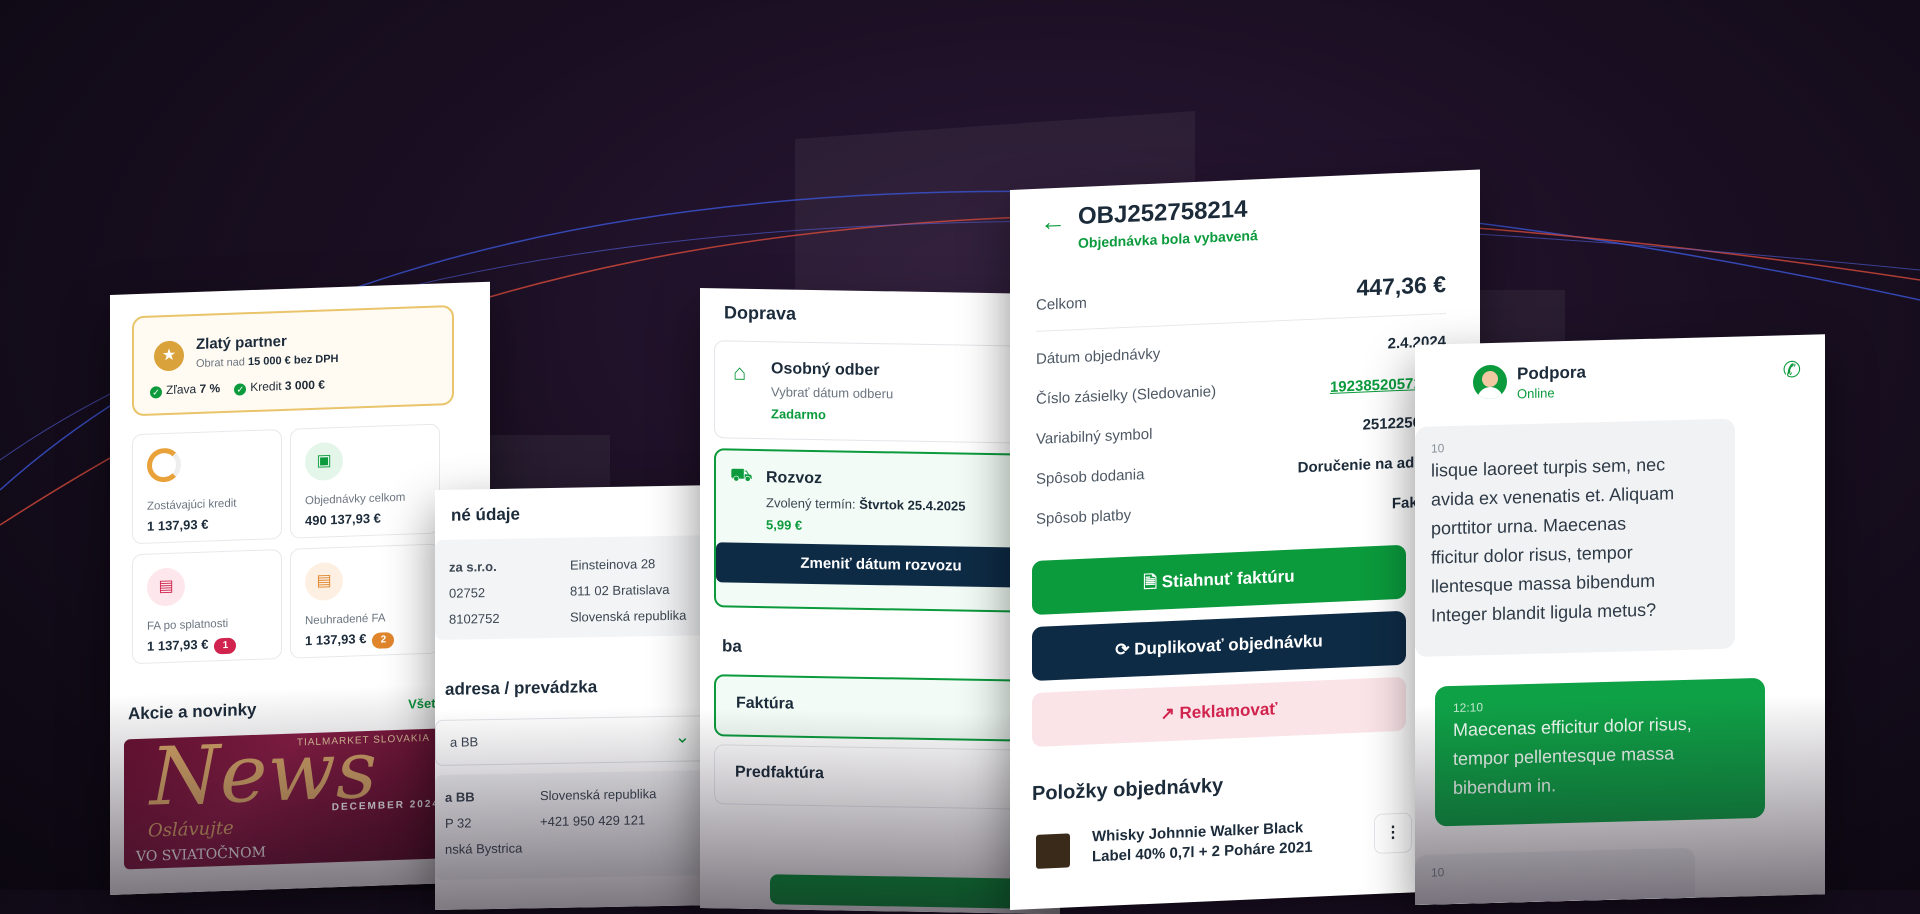 This screenshot has width=1920, height=914. What do you see at coordinates (1168, 239) in the screenshot?
I see `order-status: Objednávka bola vybavená` at bounding box center [1168, 239].